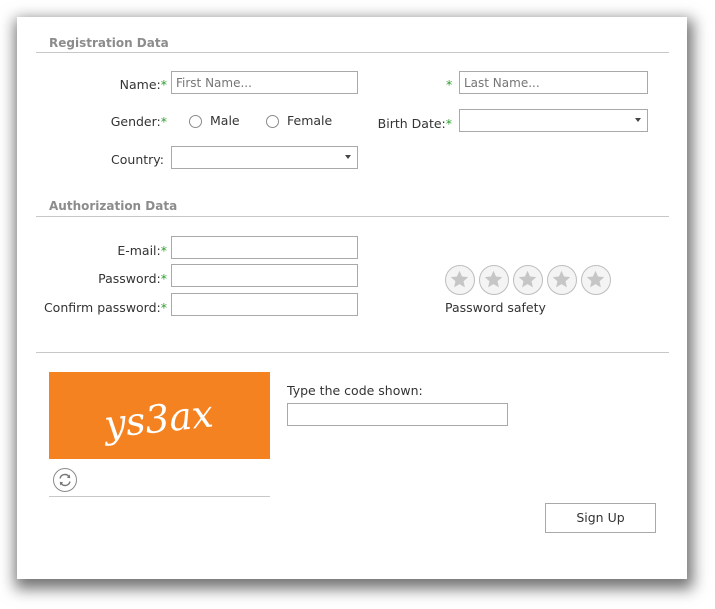 This screenshot has width=715, height=609. What do you see at coordinates (397, 414) in the screenshot?
I see `captcha-code-input` at bounding box center [397, 414].